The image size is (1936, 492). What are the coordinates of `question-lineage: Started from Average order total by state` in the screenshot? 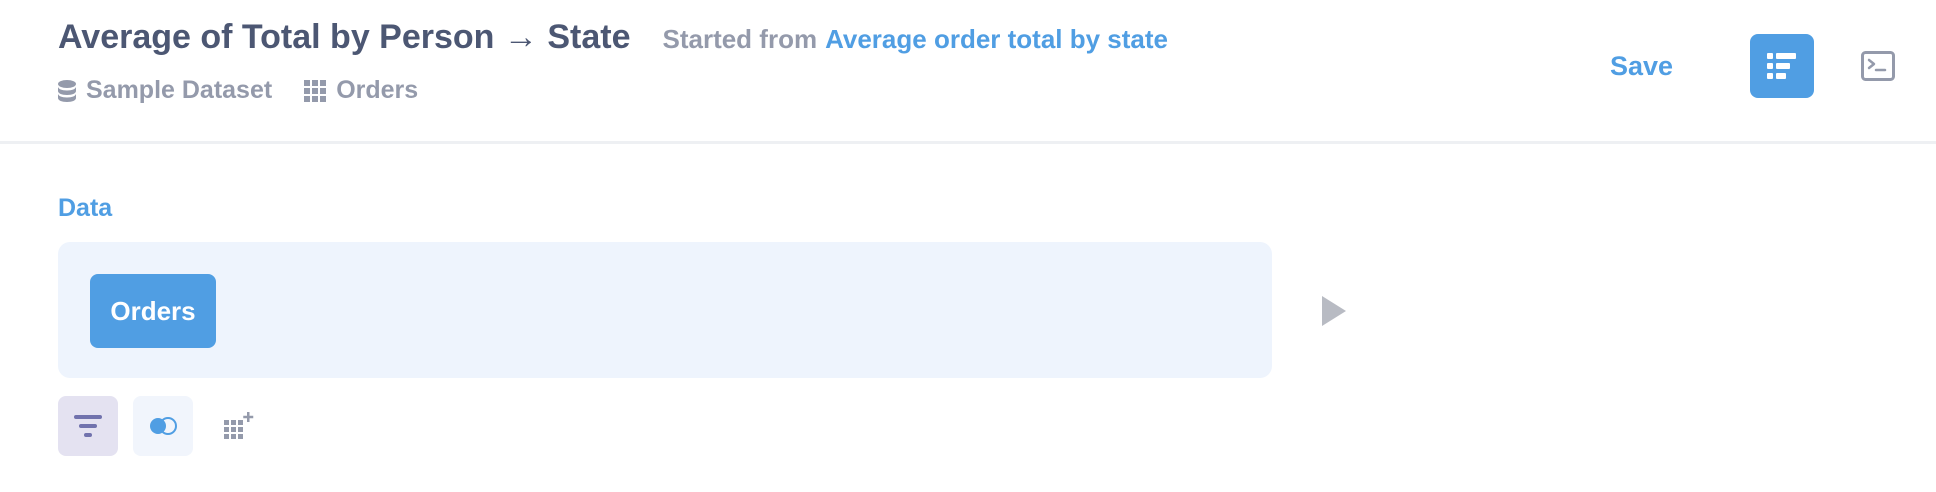 It's located at (915, 39).